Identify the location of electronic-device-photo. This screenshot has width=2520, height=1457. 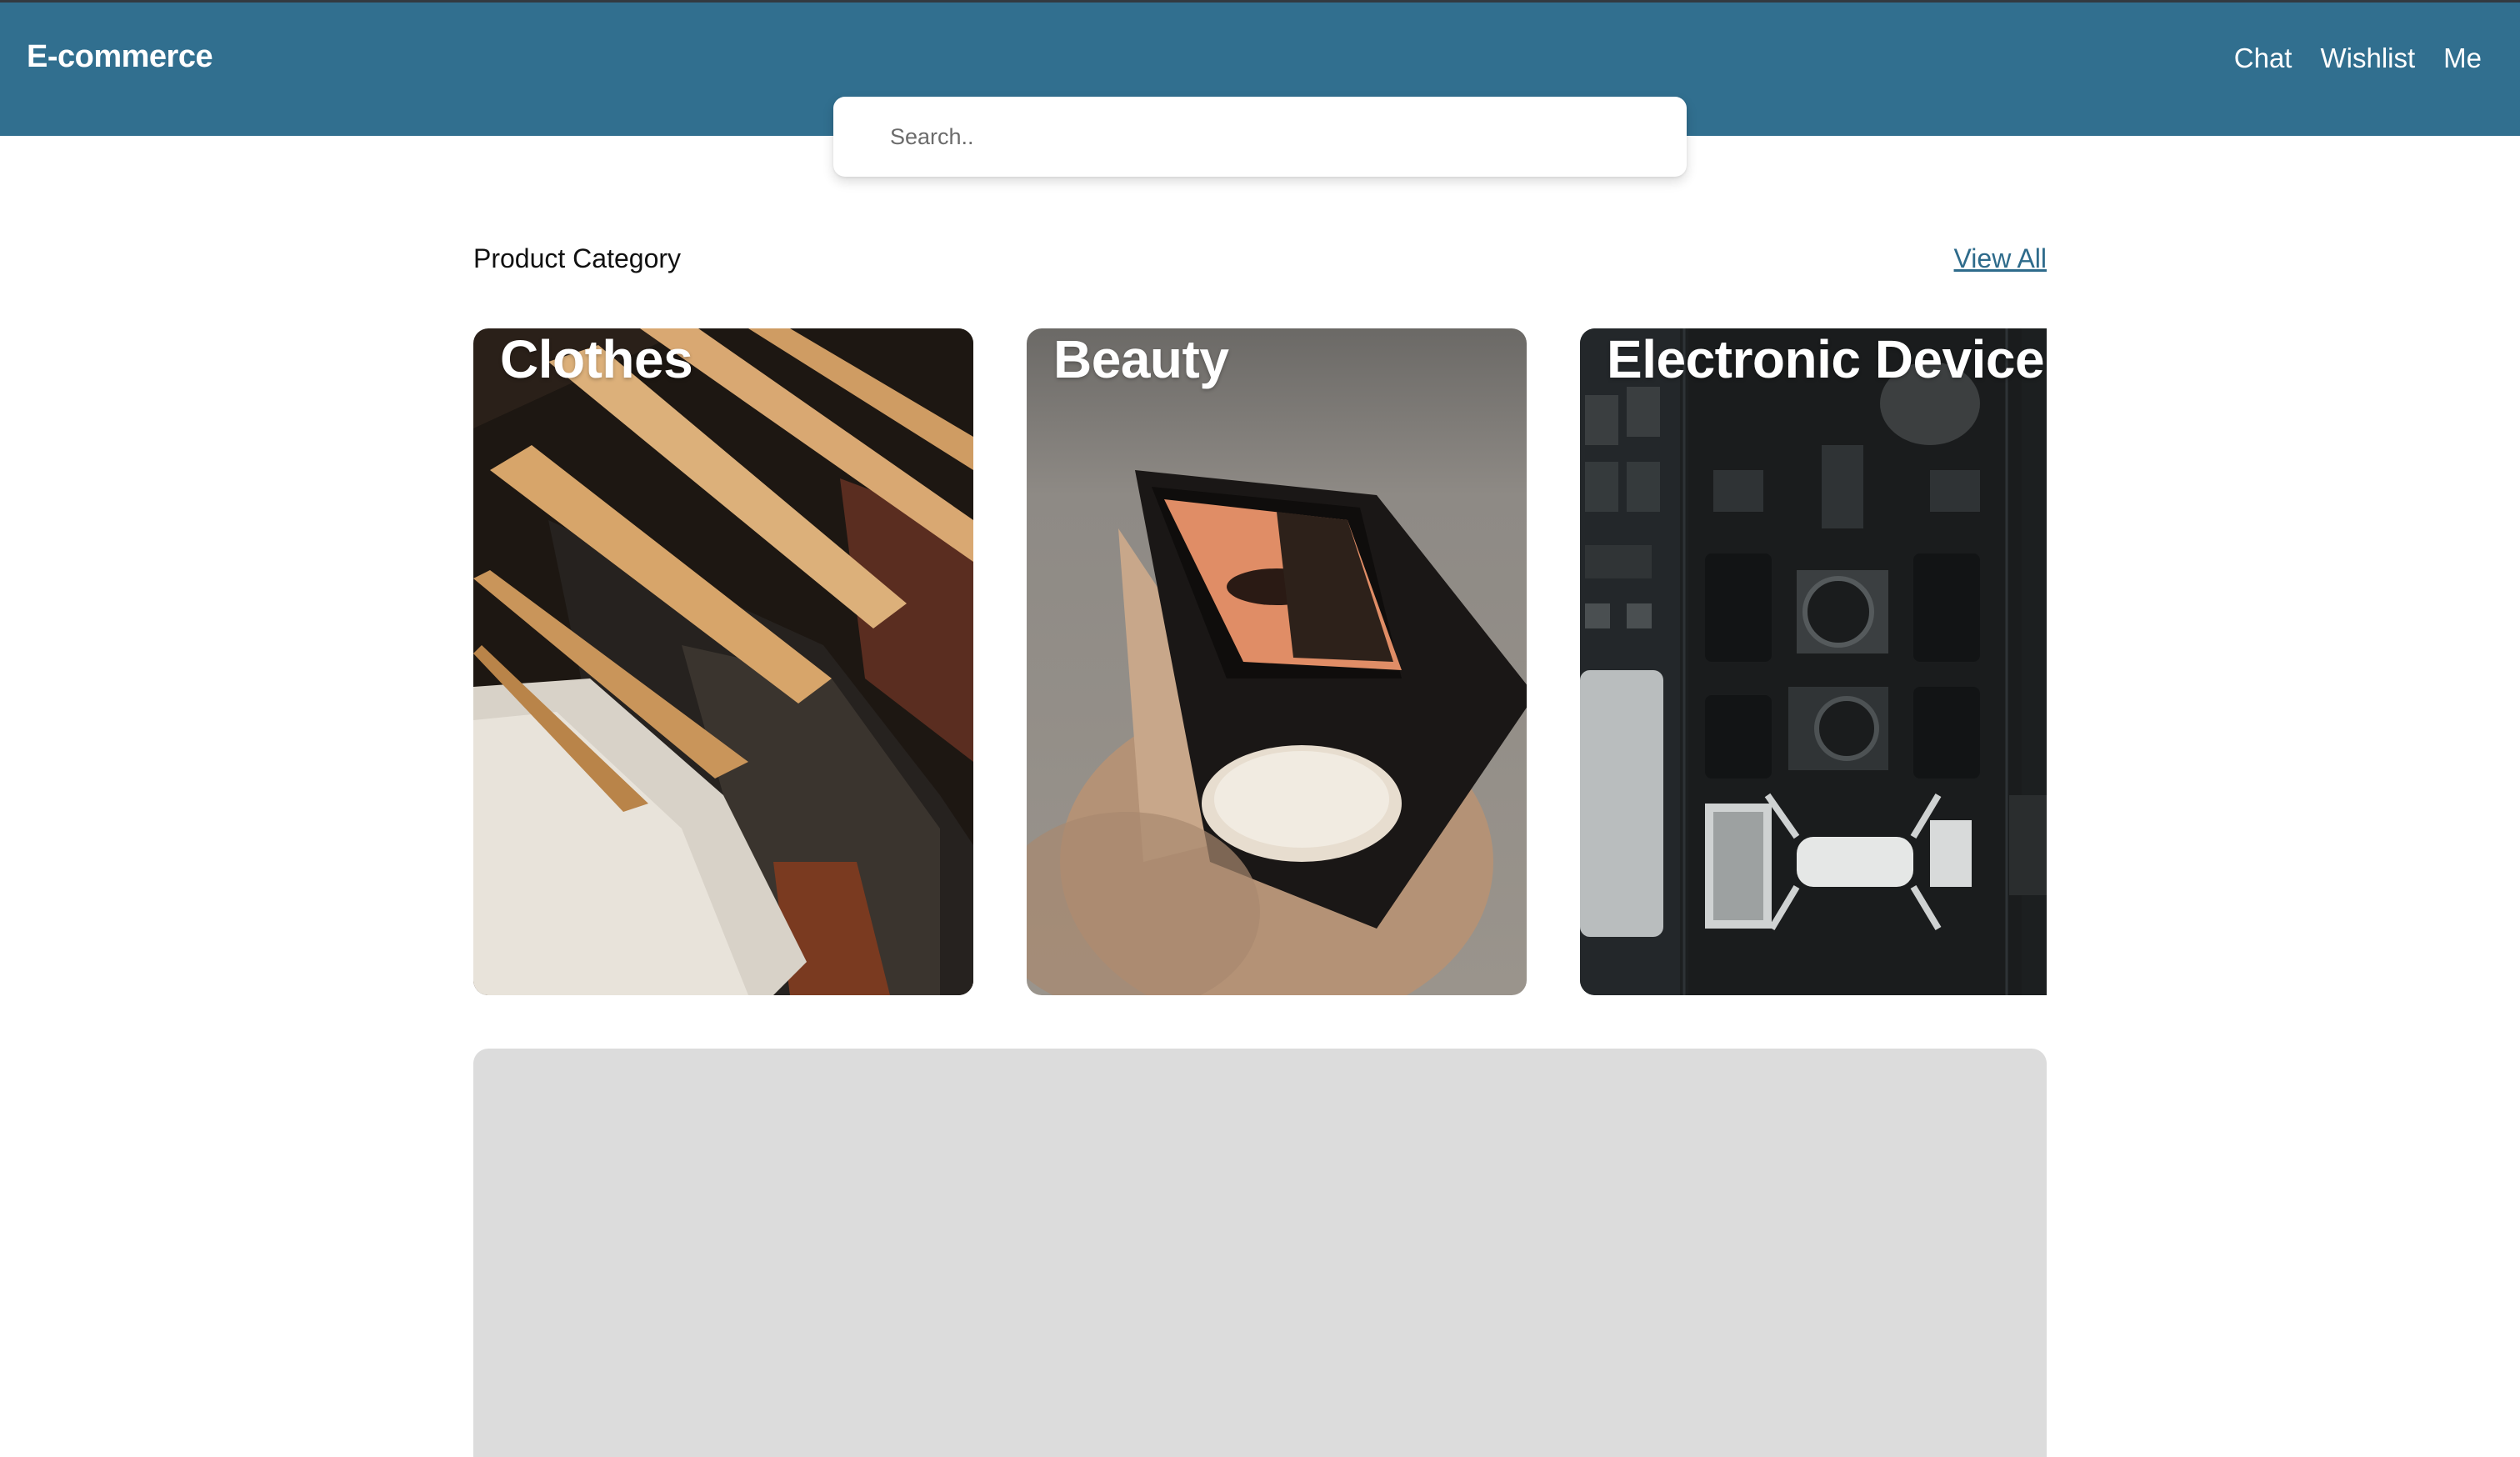
(1813, 661).